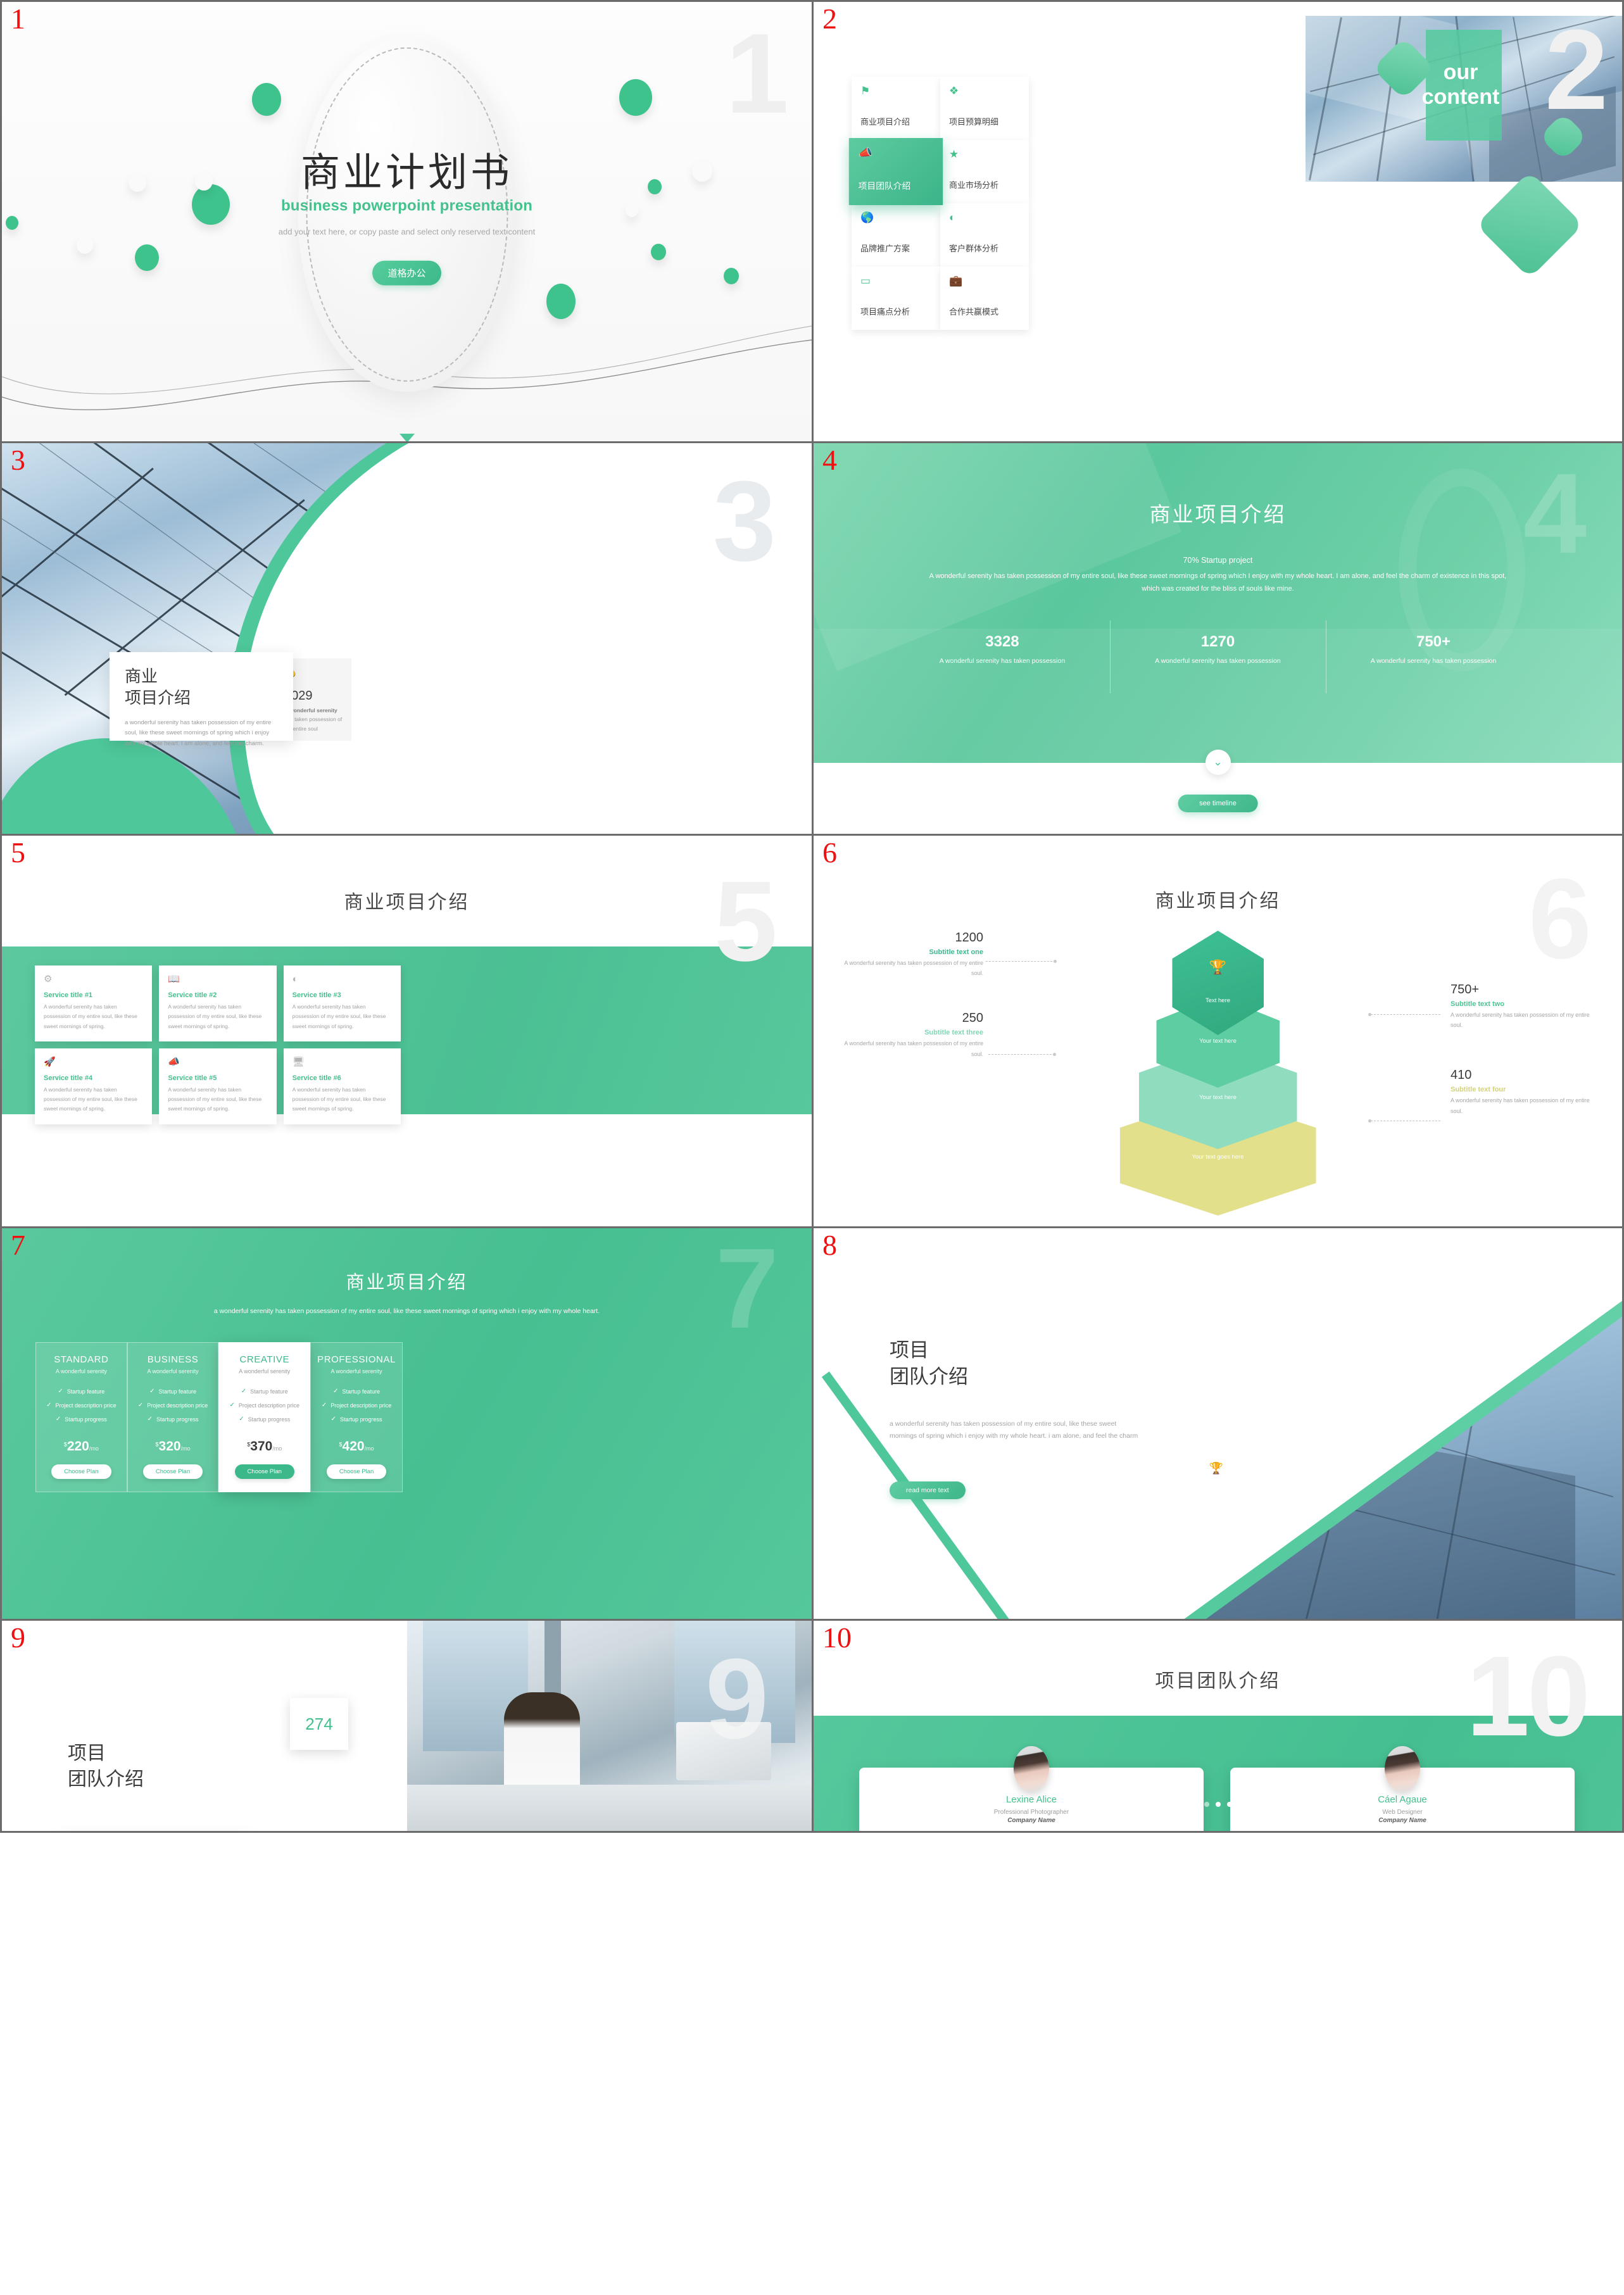 This screenshot has height=2295, width=1624. What do you see at coordinates (407, 437) in the screenshot?
I see `next-slide-arrow` at bounding box center [407, 437].